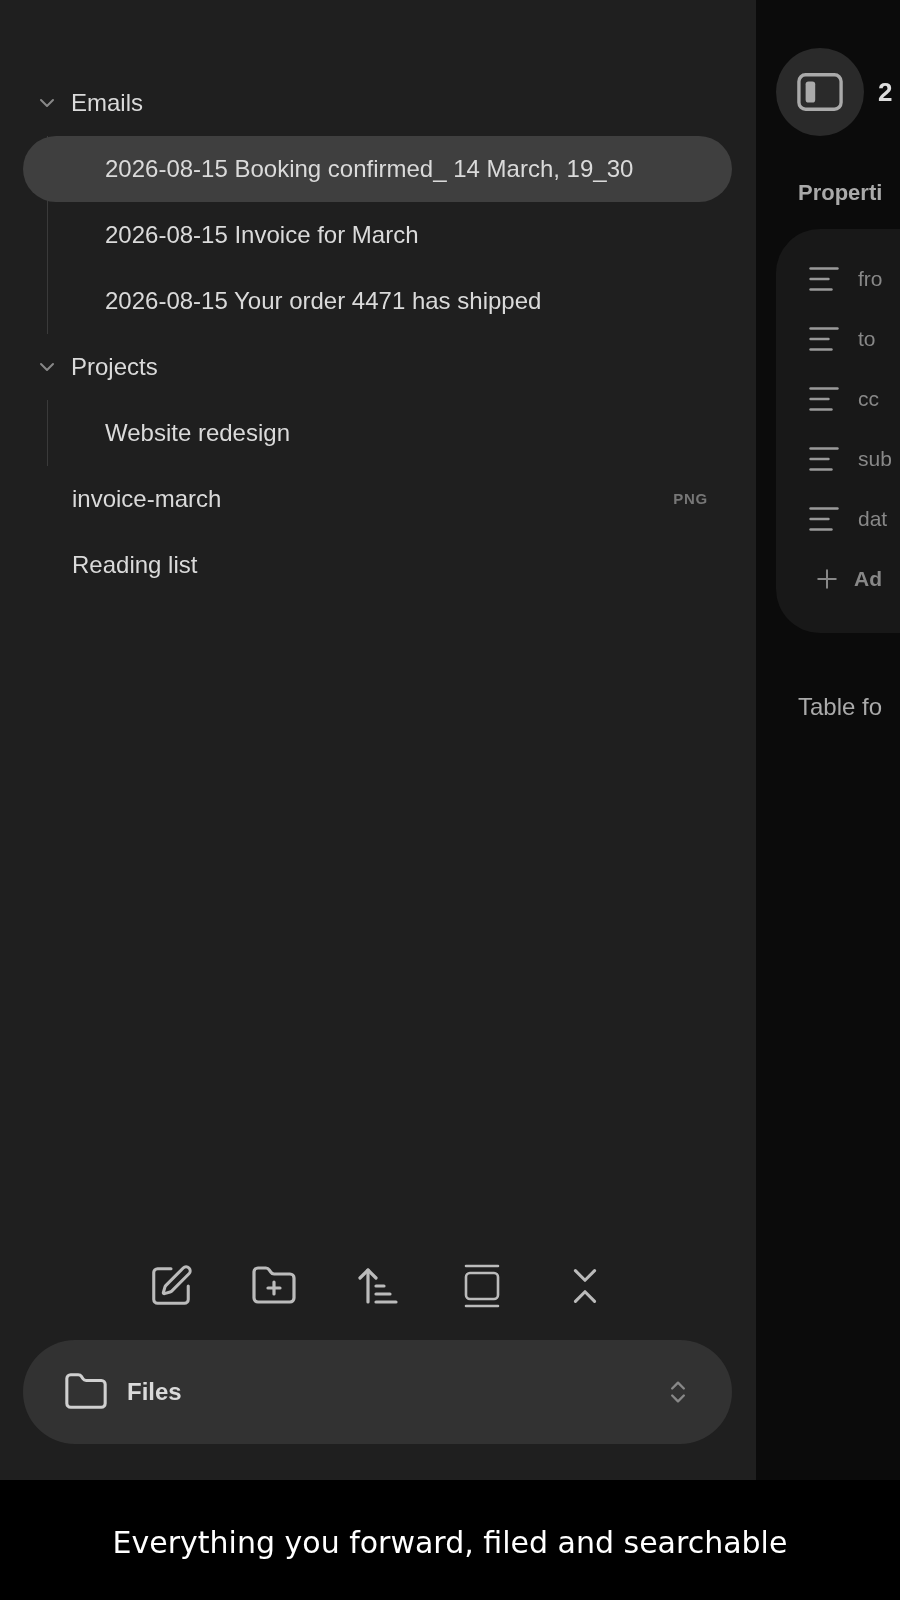 Image resolution: width=900 pixels, height=1600 pixels. What do you see at coordinates (841, 193) in the screenshot?
I see `properties-heading: Properti` at bounding box center [841, 193].